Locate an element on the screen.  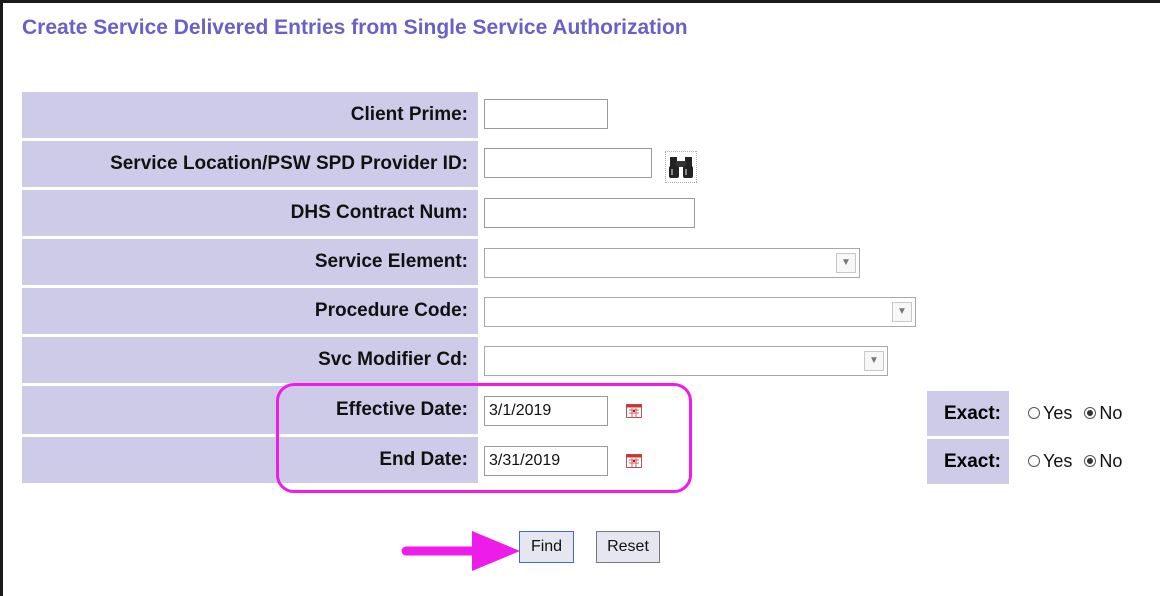
end-exact-label: Exact: is located at coordinates (968, 461).